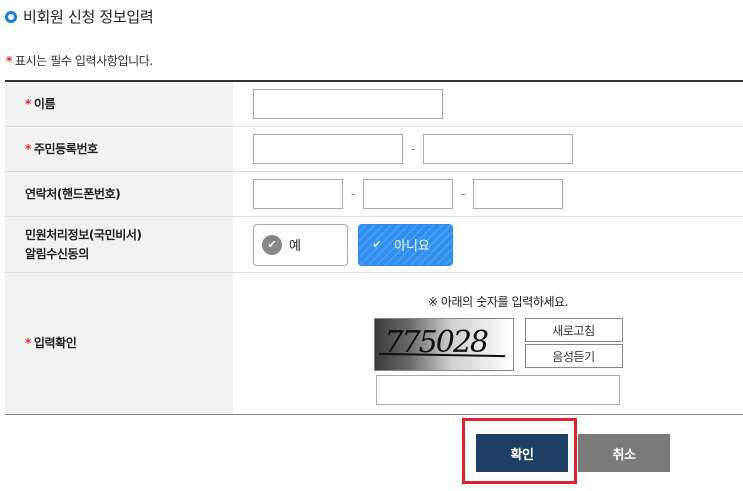 The image size is (743, 491). Describe the element at coordinates (573, 330) in the screenshot. I see `refresh-button: 새로고침` at that location.